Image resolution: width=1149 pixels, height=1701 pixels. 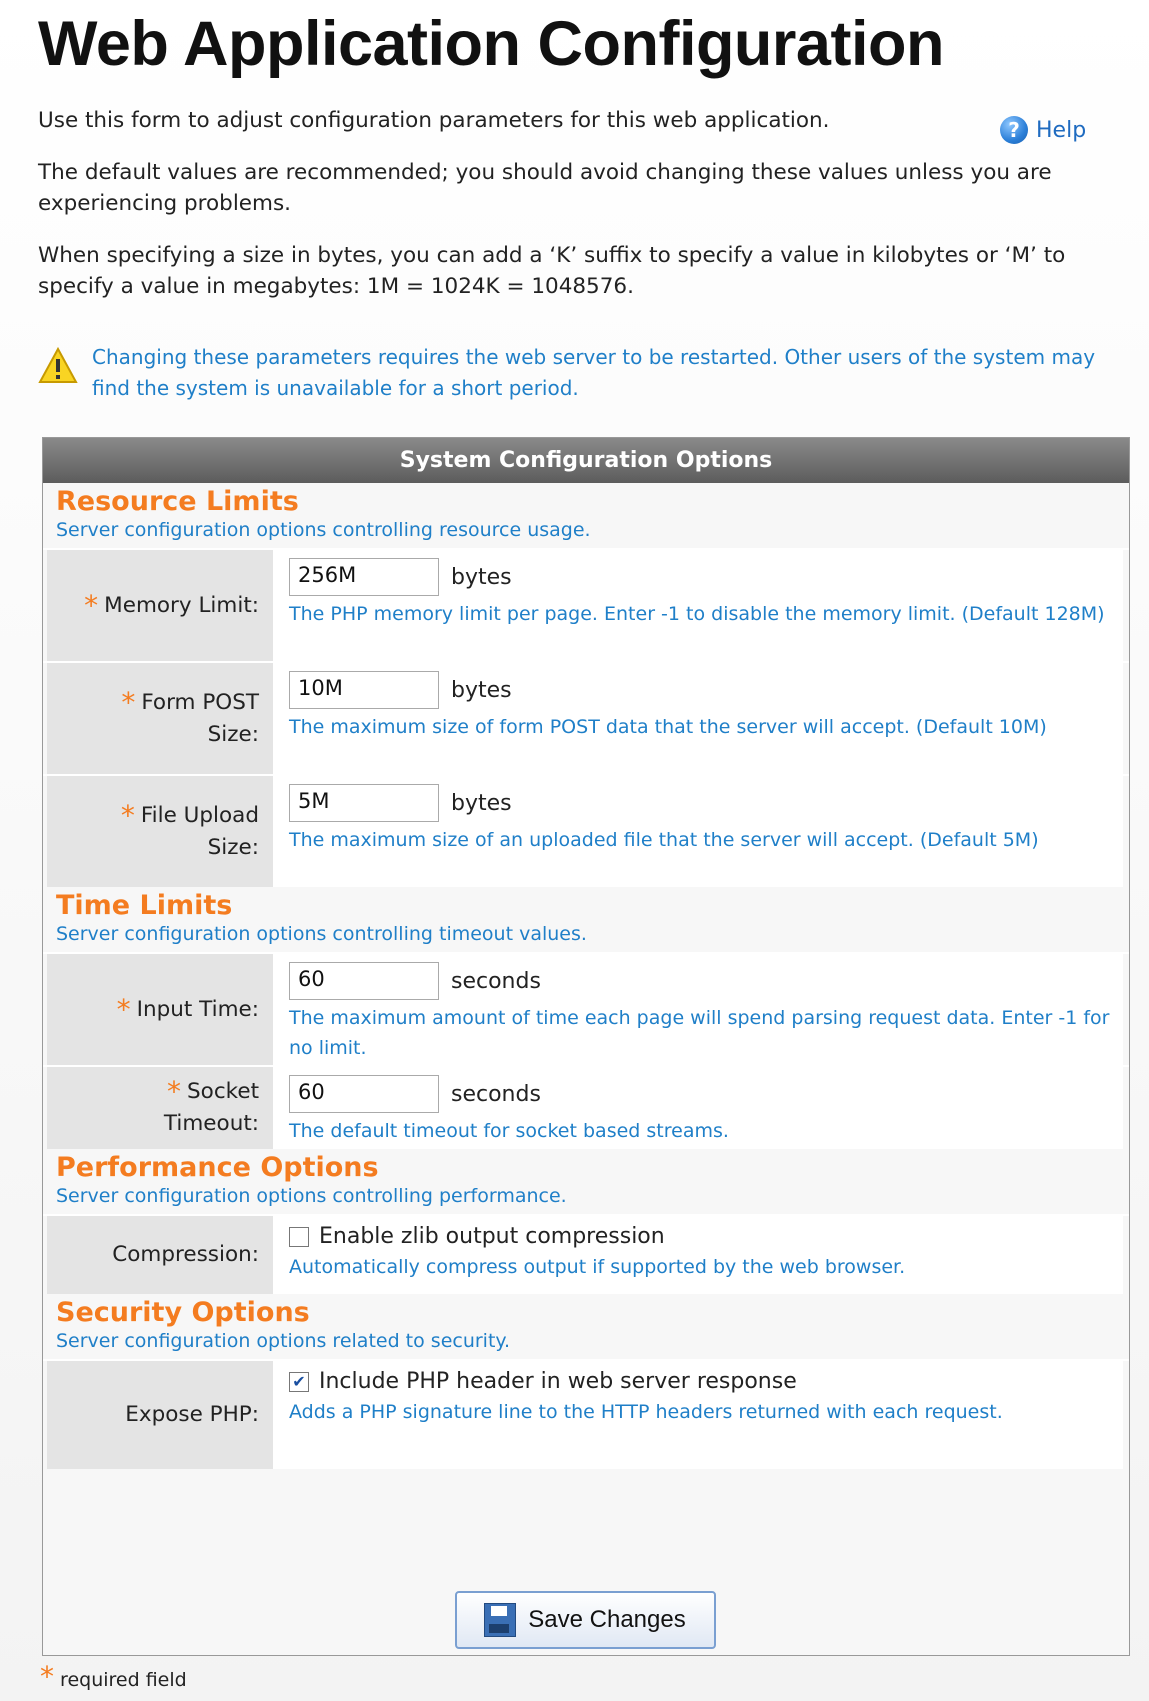 What do you see at coordinates (1014, 130) in the screenshot?
I see `help-icon: ?` at bounding box center [1014, 130].